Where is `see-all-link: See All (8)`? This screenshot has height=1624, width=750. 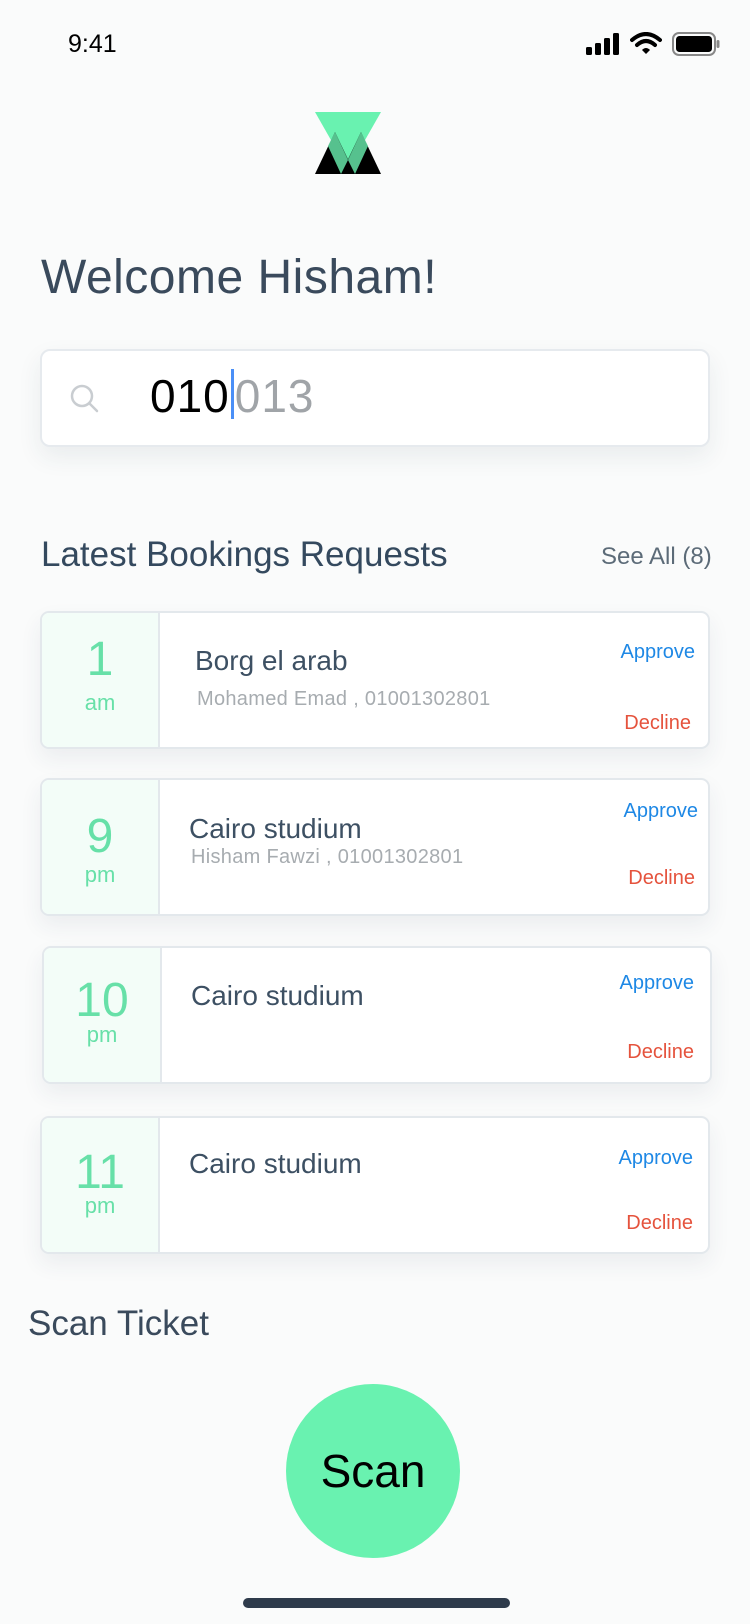 see-all-link: See All (8) is located at coordinates (656, 557).